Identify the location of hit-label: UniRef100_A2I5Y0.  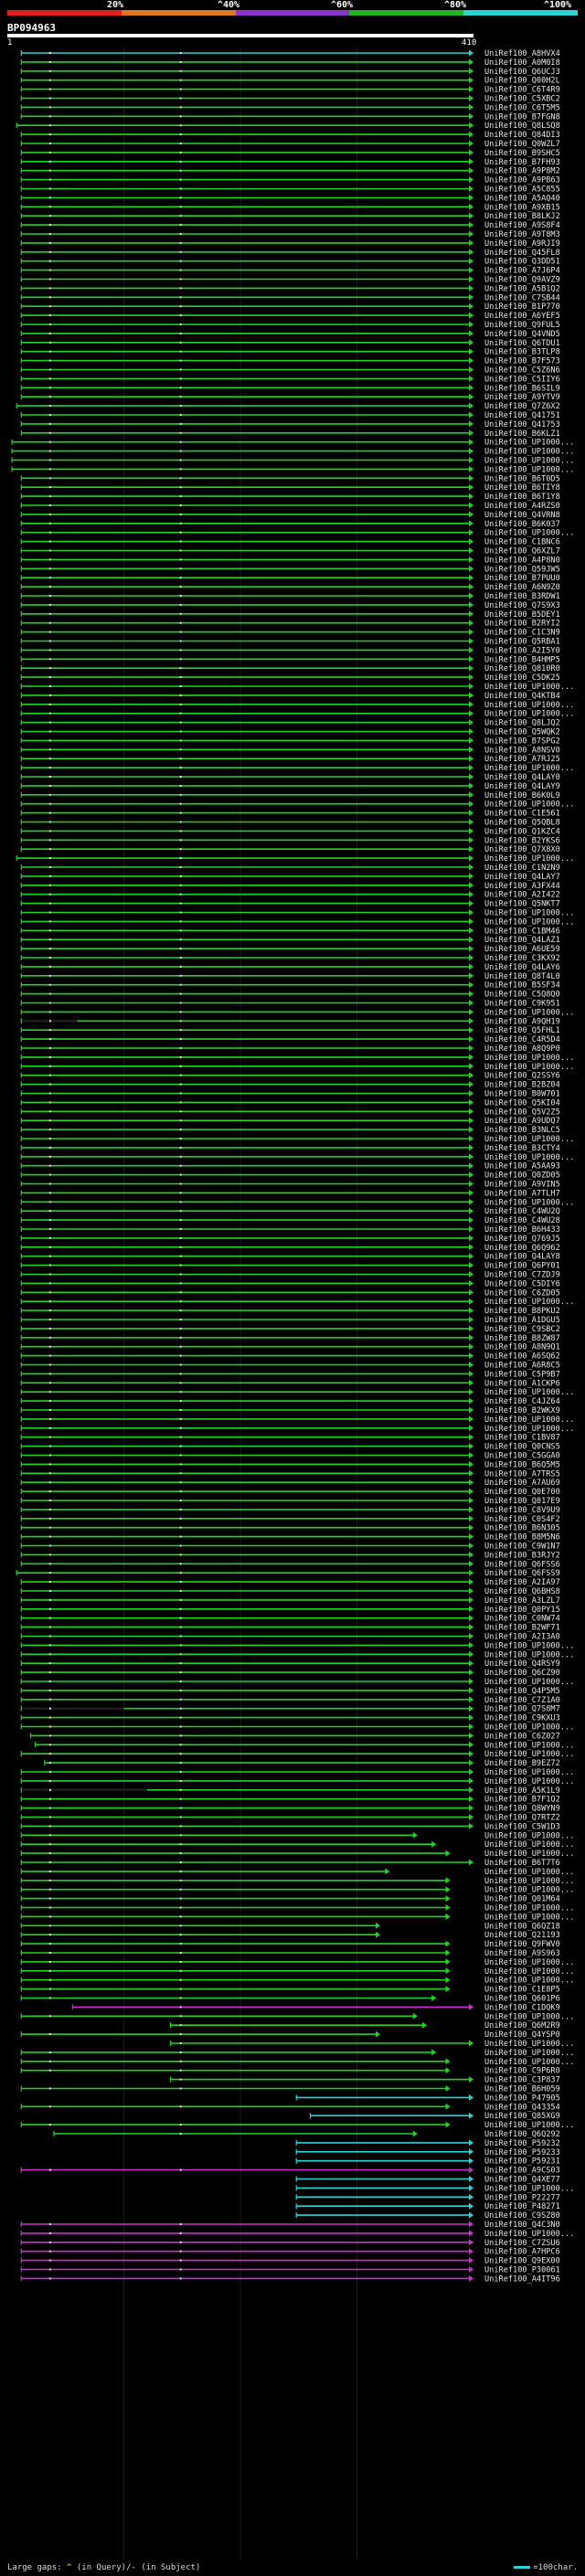
(522, 650).